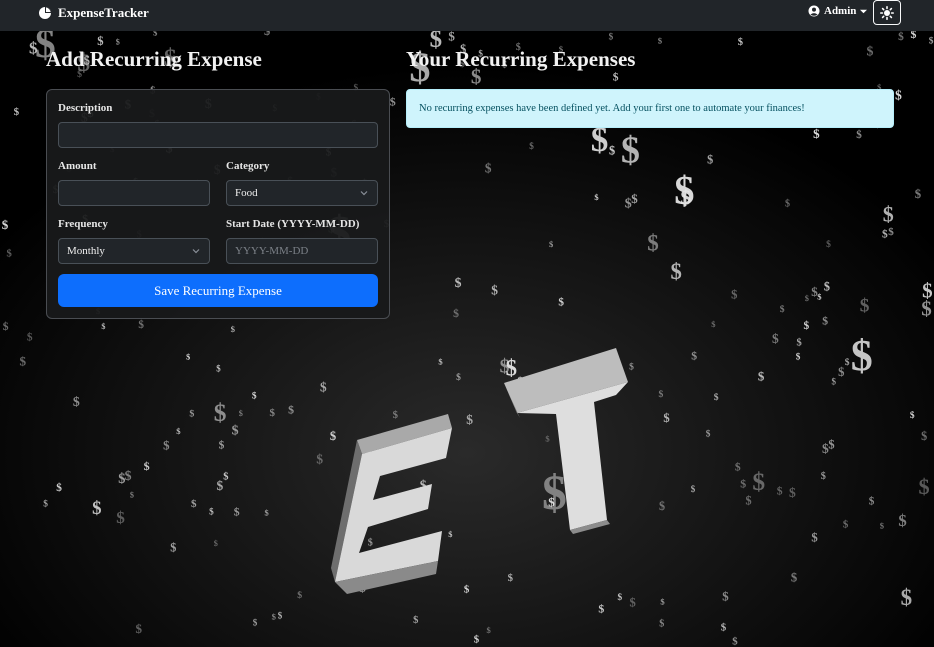 Image resolution: width=934 pixels, height=647 pixels. What do you see at coordinates (218, 135) in the screenshot?
I see `description-input` at bounding box center [218, 135].